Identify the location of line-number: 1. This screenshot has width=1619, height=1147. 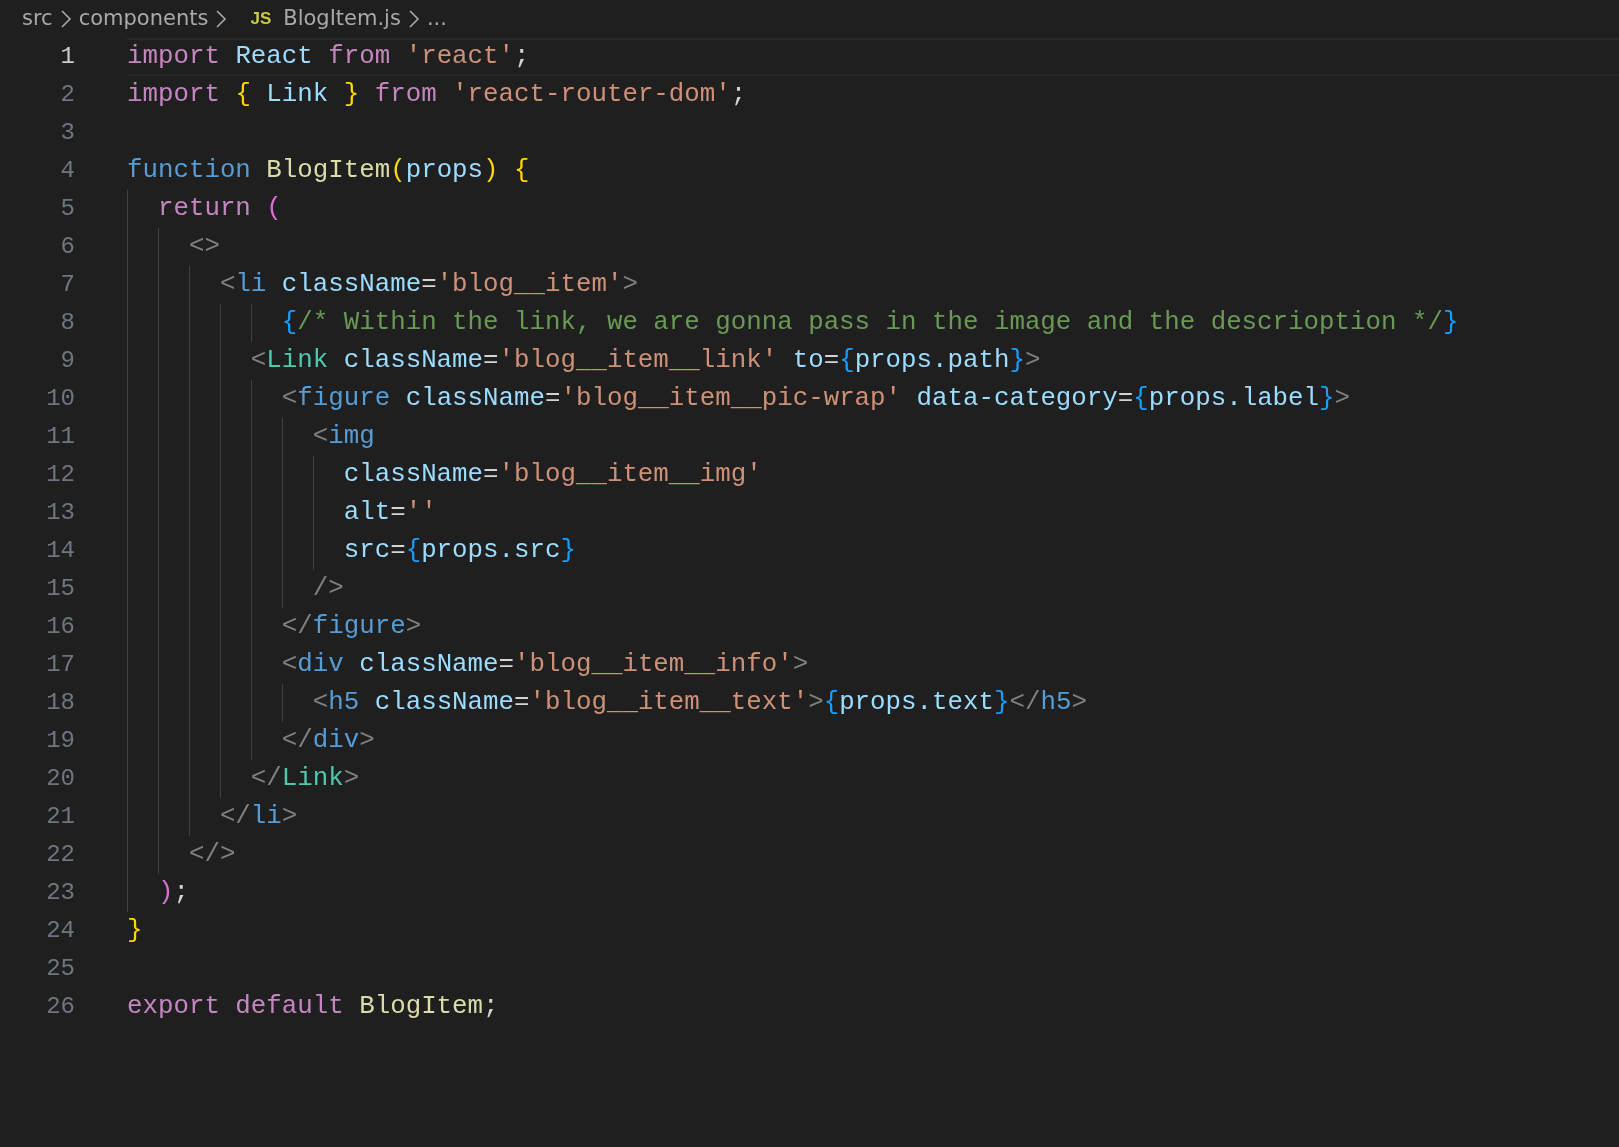
(67, 57).